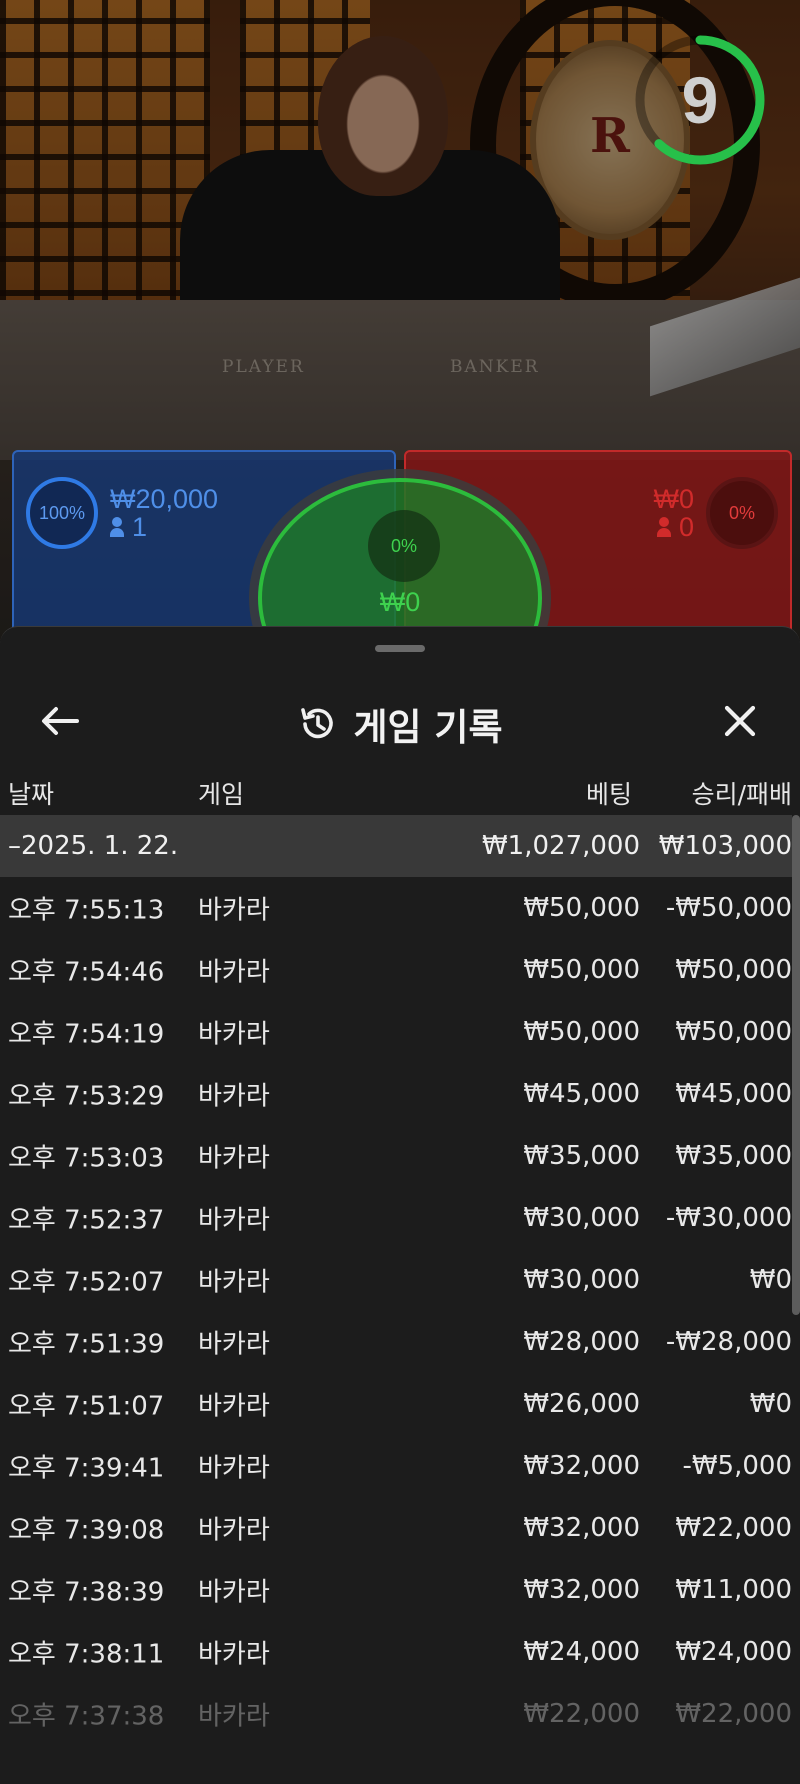 This screenshot has height=1784, width=800. What do you see at coordinates (396, 908) in the screenshot?
I see `history-row: 오후 7:55:13 바카라 ₩50,000 -₩50,000` at bounding box center [396, 908].